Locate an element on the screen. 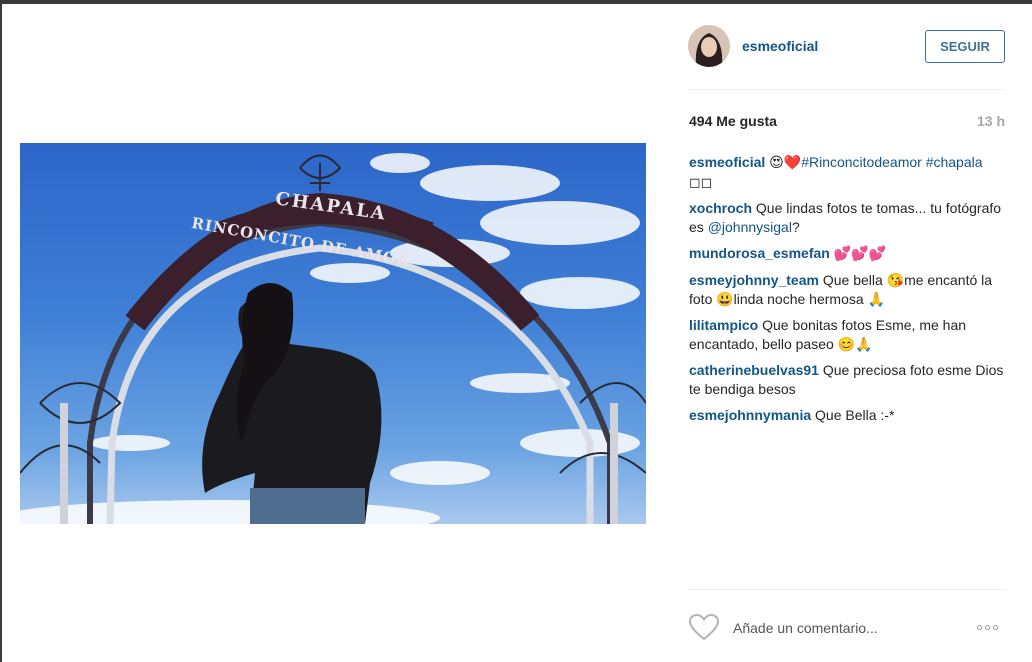 The width and height of the screenshot is (1032, 662). like-button is located at coordinates (704, 627).